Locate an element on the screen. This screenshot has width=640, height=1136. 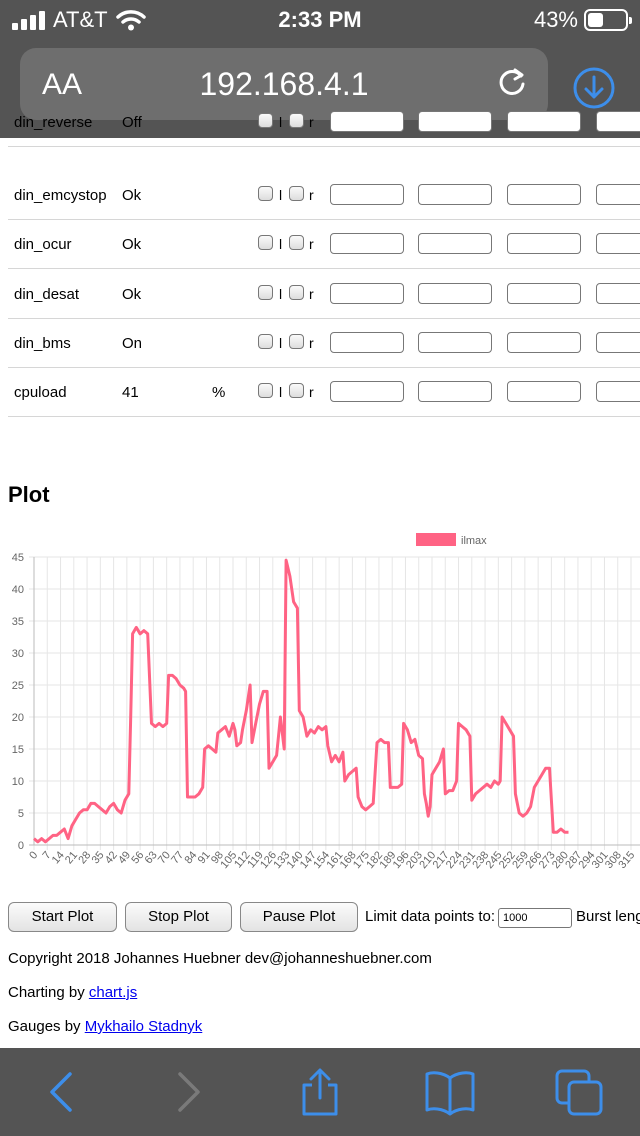
param-value: On is located at coordinates (132, 343).